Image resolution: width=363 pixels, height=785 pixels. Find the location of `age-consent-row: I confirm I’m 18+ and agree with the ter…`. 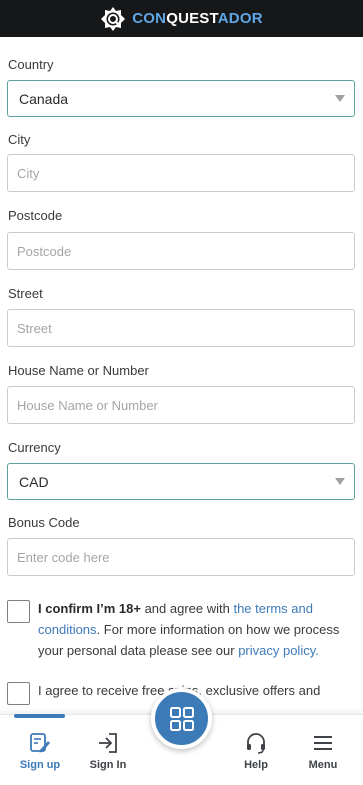

age-consent-row: I confirm I’m 18+ and agree with the ter… is located at coordinates (181, 630).